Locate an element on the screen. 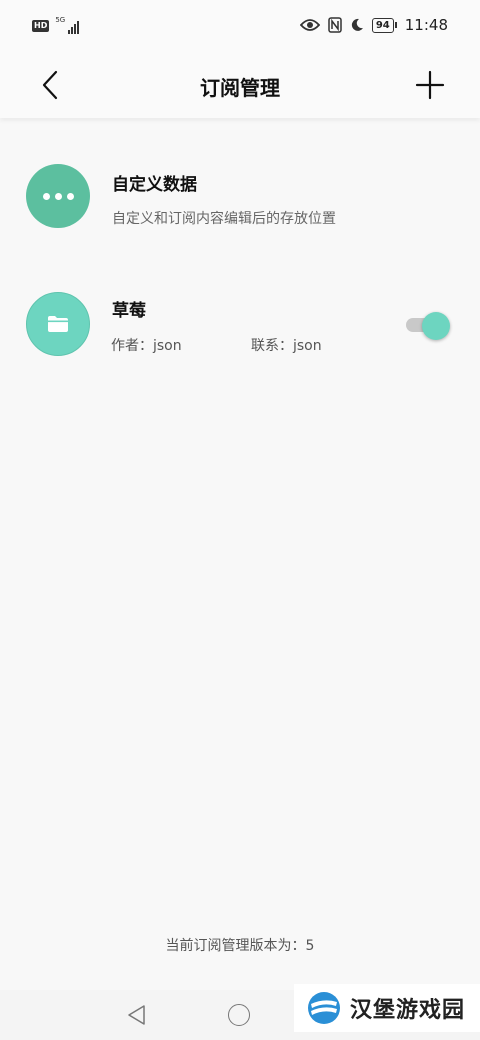 The height and width of the screenshot is (1040, 480). signal-icon: 5G is located at coordinates (67, 25).